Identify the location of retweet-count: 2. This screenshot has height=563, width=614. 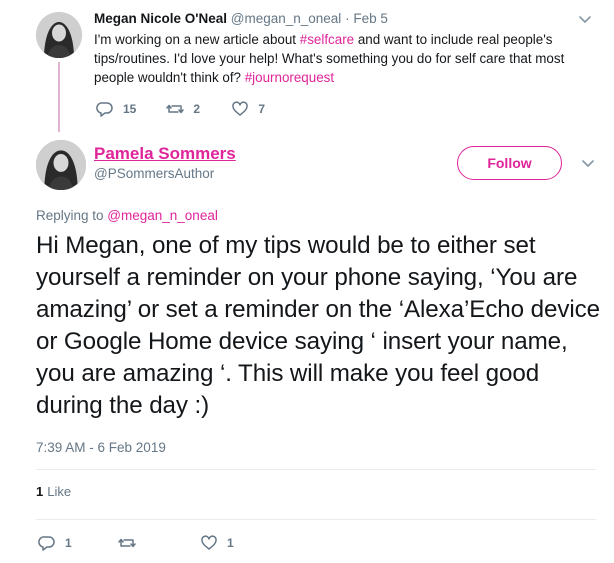
(197, 109).